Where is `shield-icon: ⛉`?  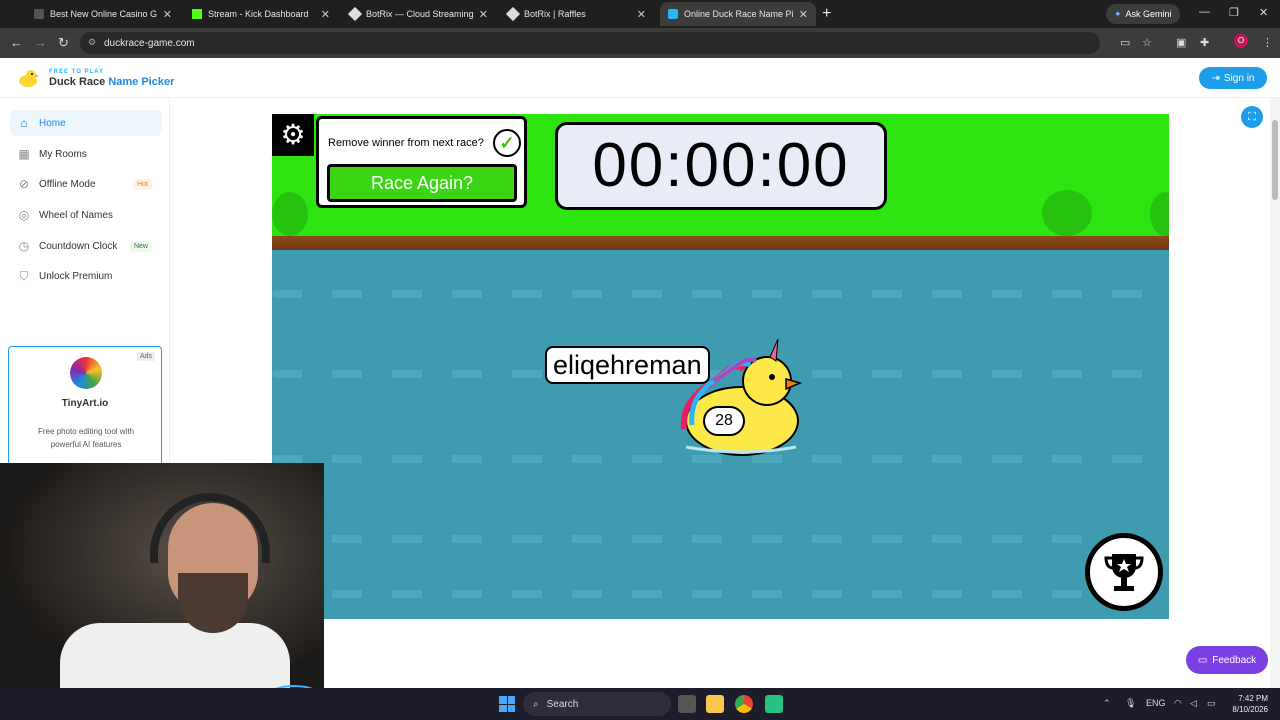 shield-icon: ⛉ is located at coordinates (24, 276).